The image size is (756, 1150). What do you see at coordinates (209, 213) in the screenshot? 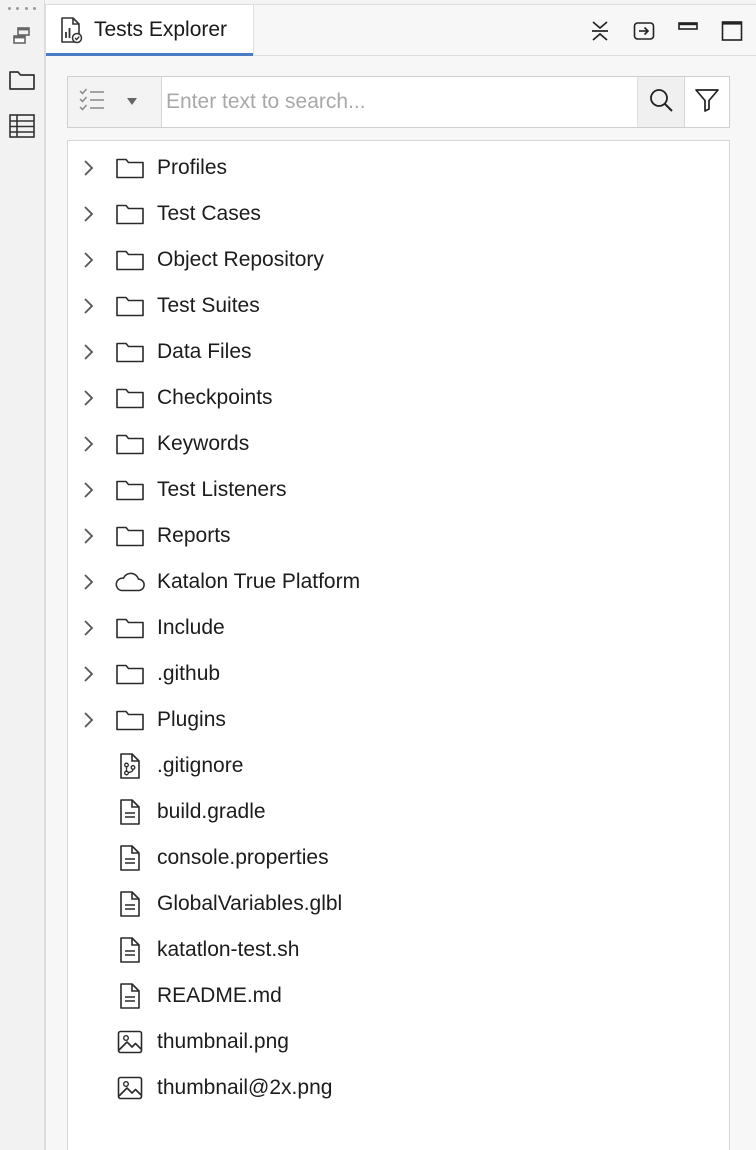
I see `tree-item-label: Test Cases` at bounding box center [209, 213].